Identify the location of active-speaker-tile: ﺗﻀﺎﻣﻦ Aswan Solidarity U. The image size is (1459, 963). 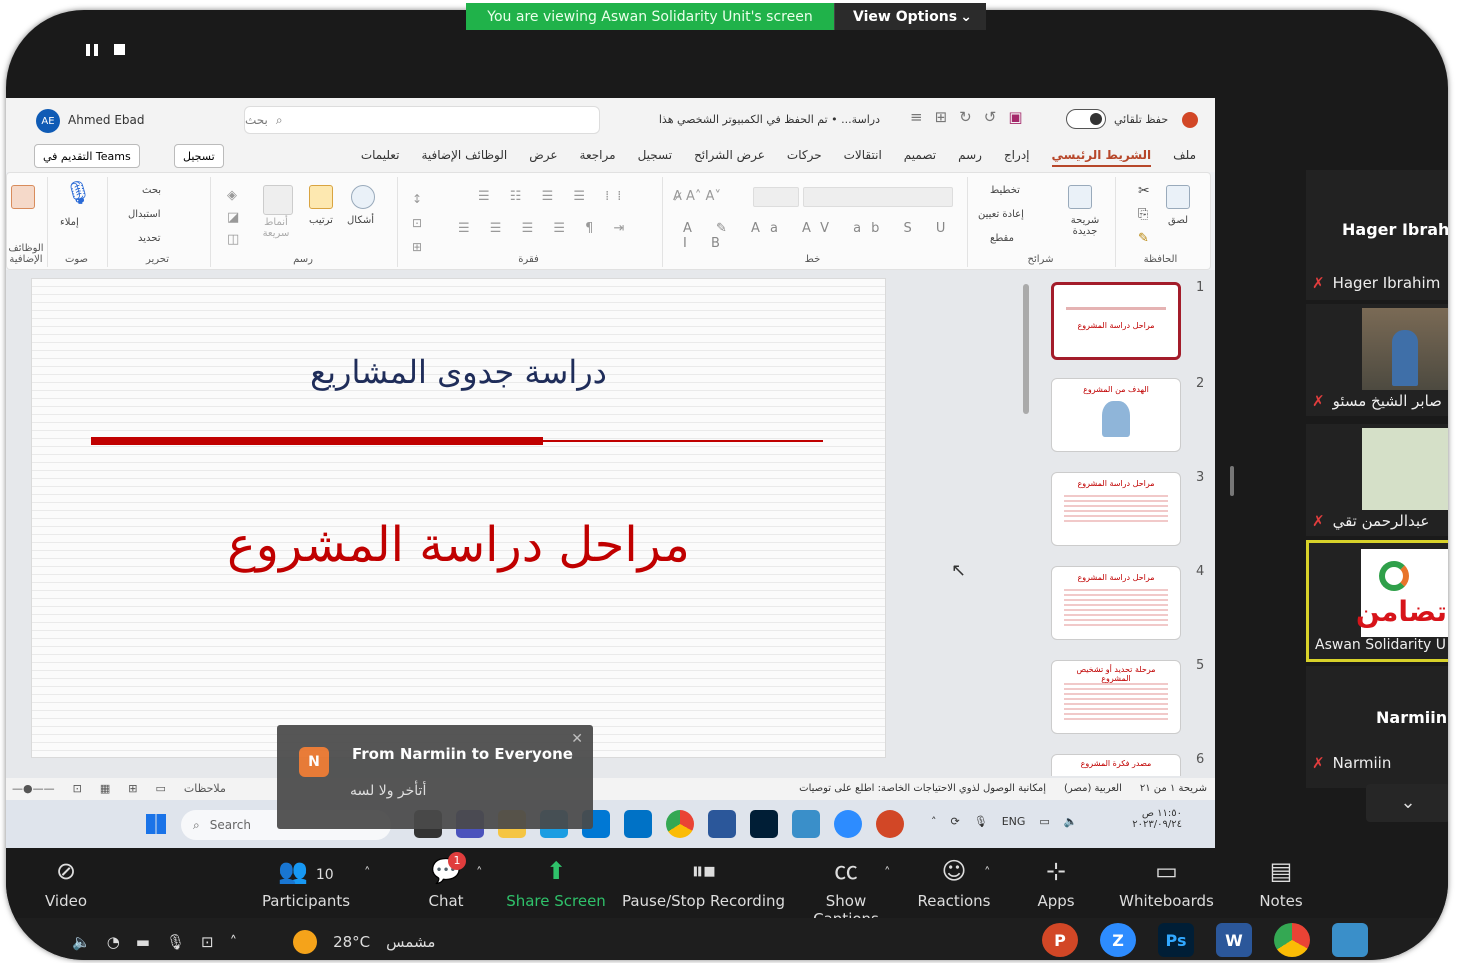
(1377, 601).